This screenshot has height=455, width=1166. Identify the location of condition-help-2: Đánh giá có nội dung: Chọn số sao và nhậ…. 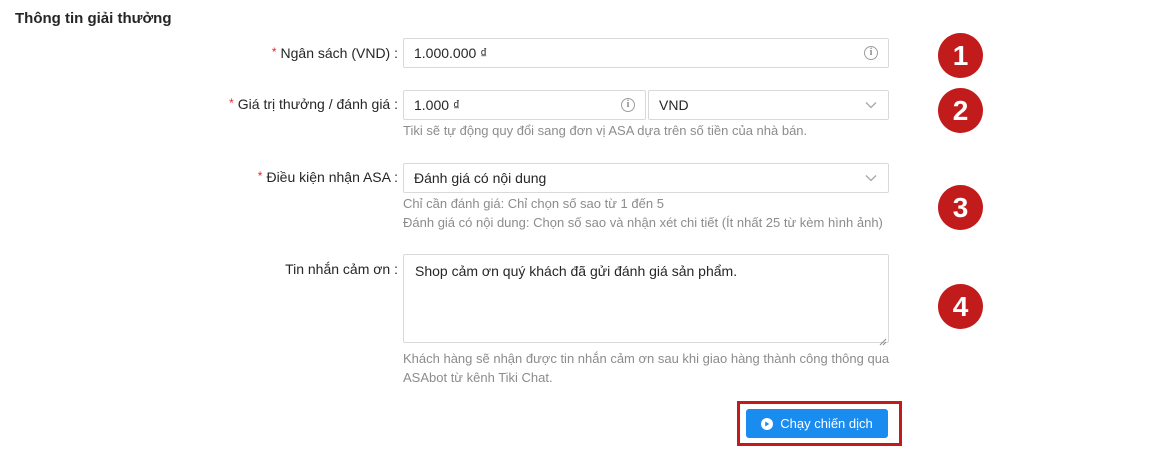
(643, 222).